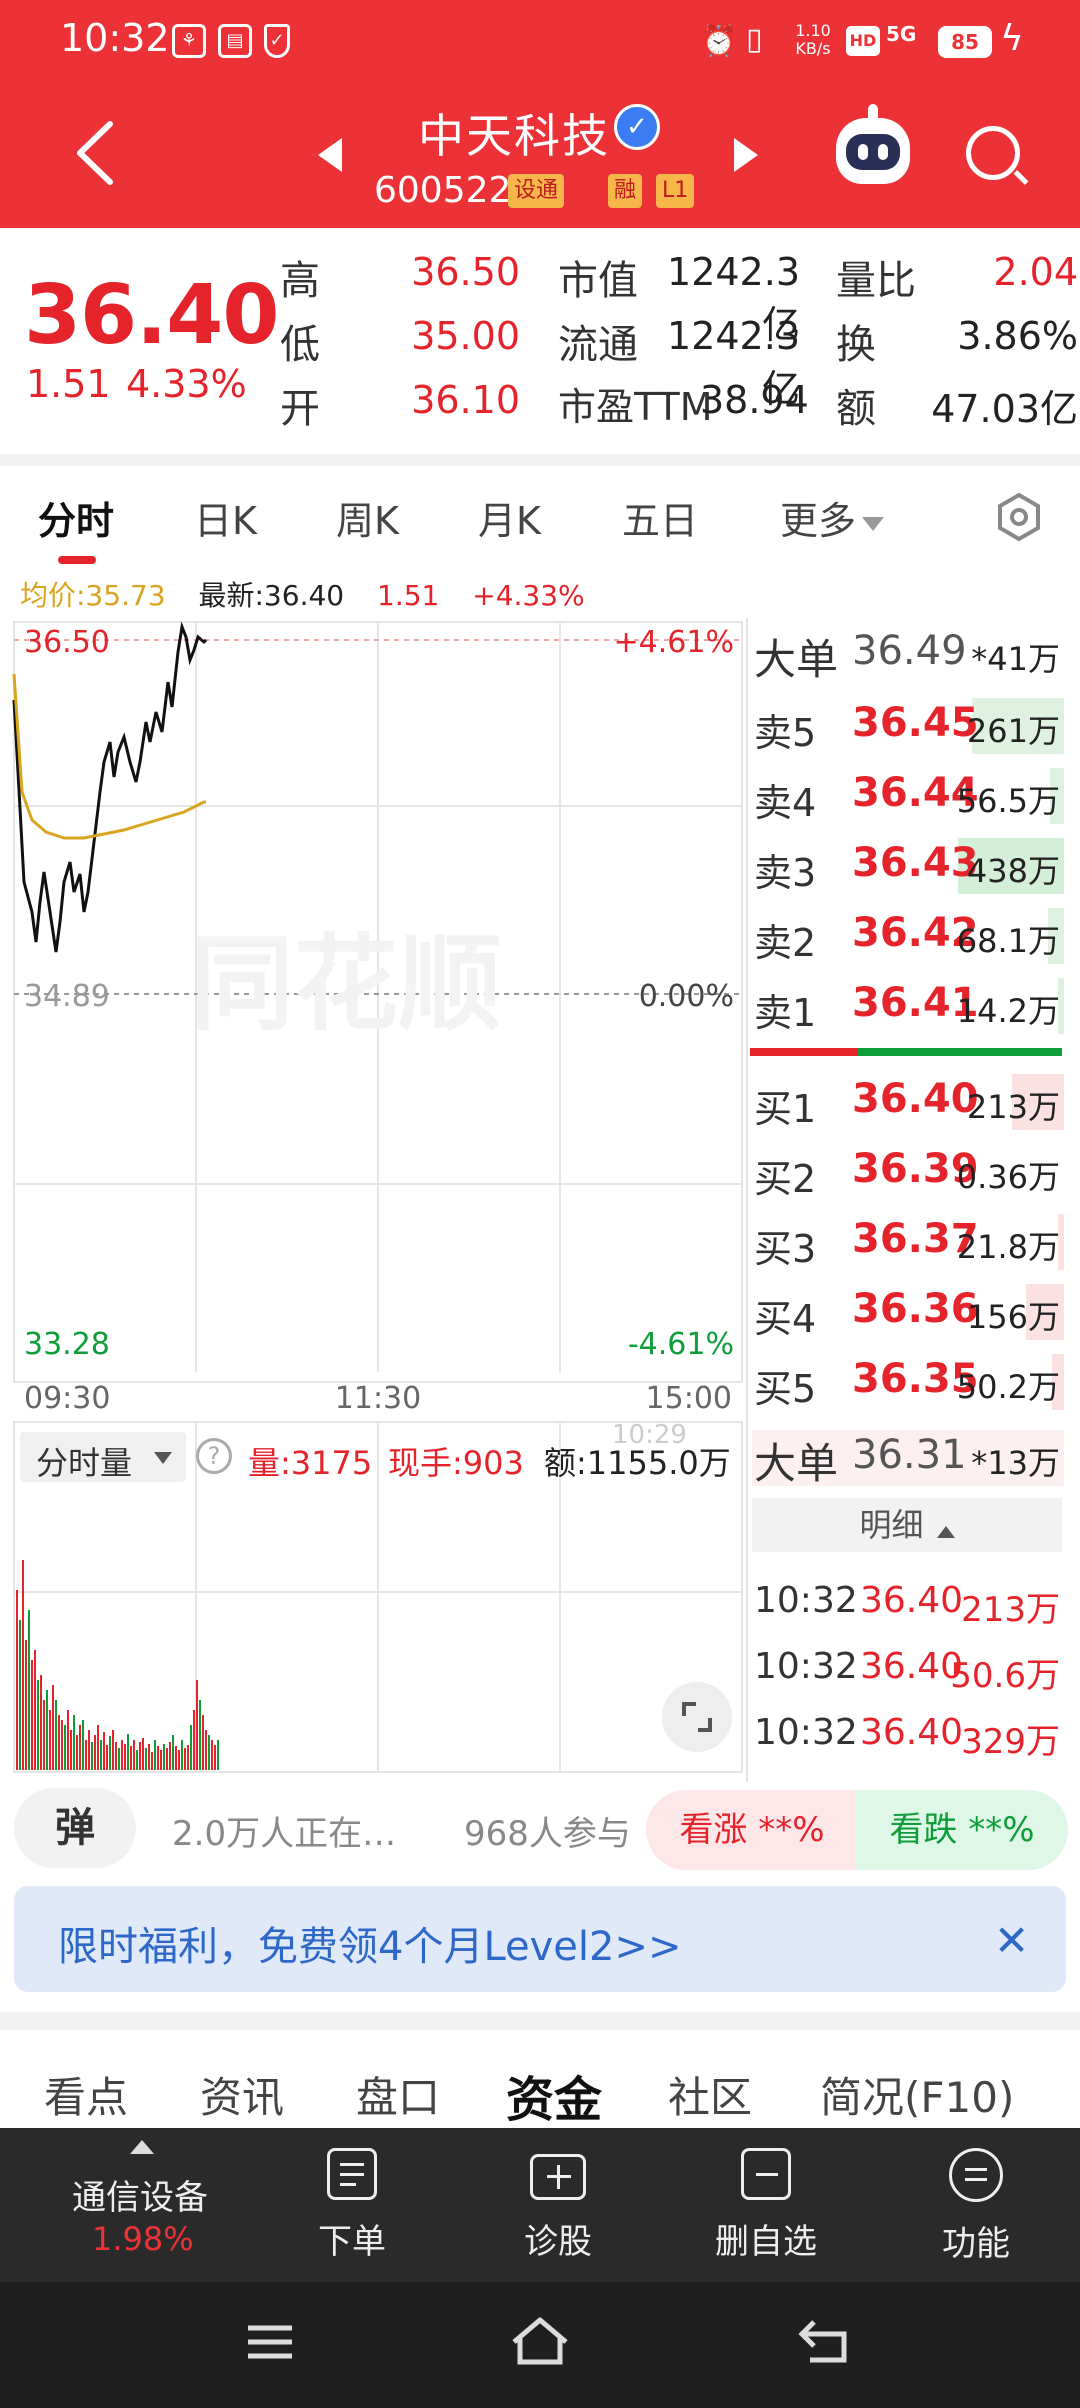 Image resolution: width=1080 pixels, height=2408 pixels. What do you see at coordinates (912, 1600) in the screenshot?
I see `trade-price: 36.40` at bounding box center [912, 1600].